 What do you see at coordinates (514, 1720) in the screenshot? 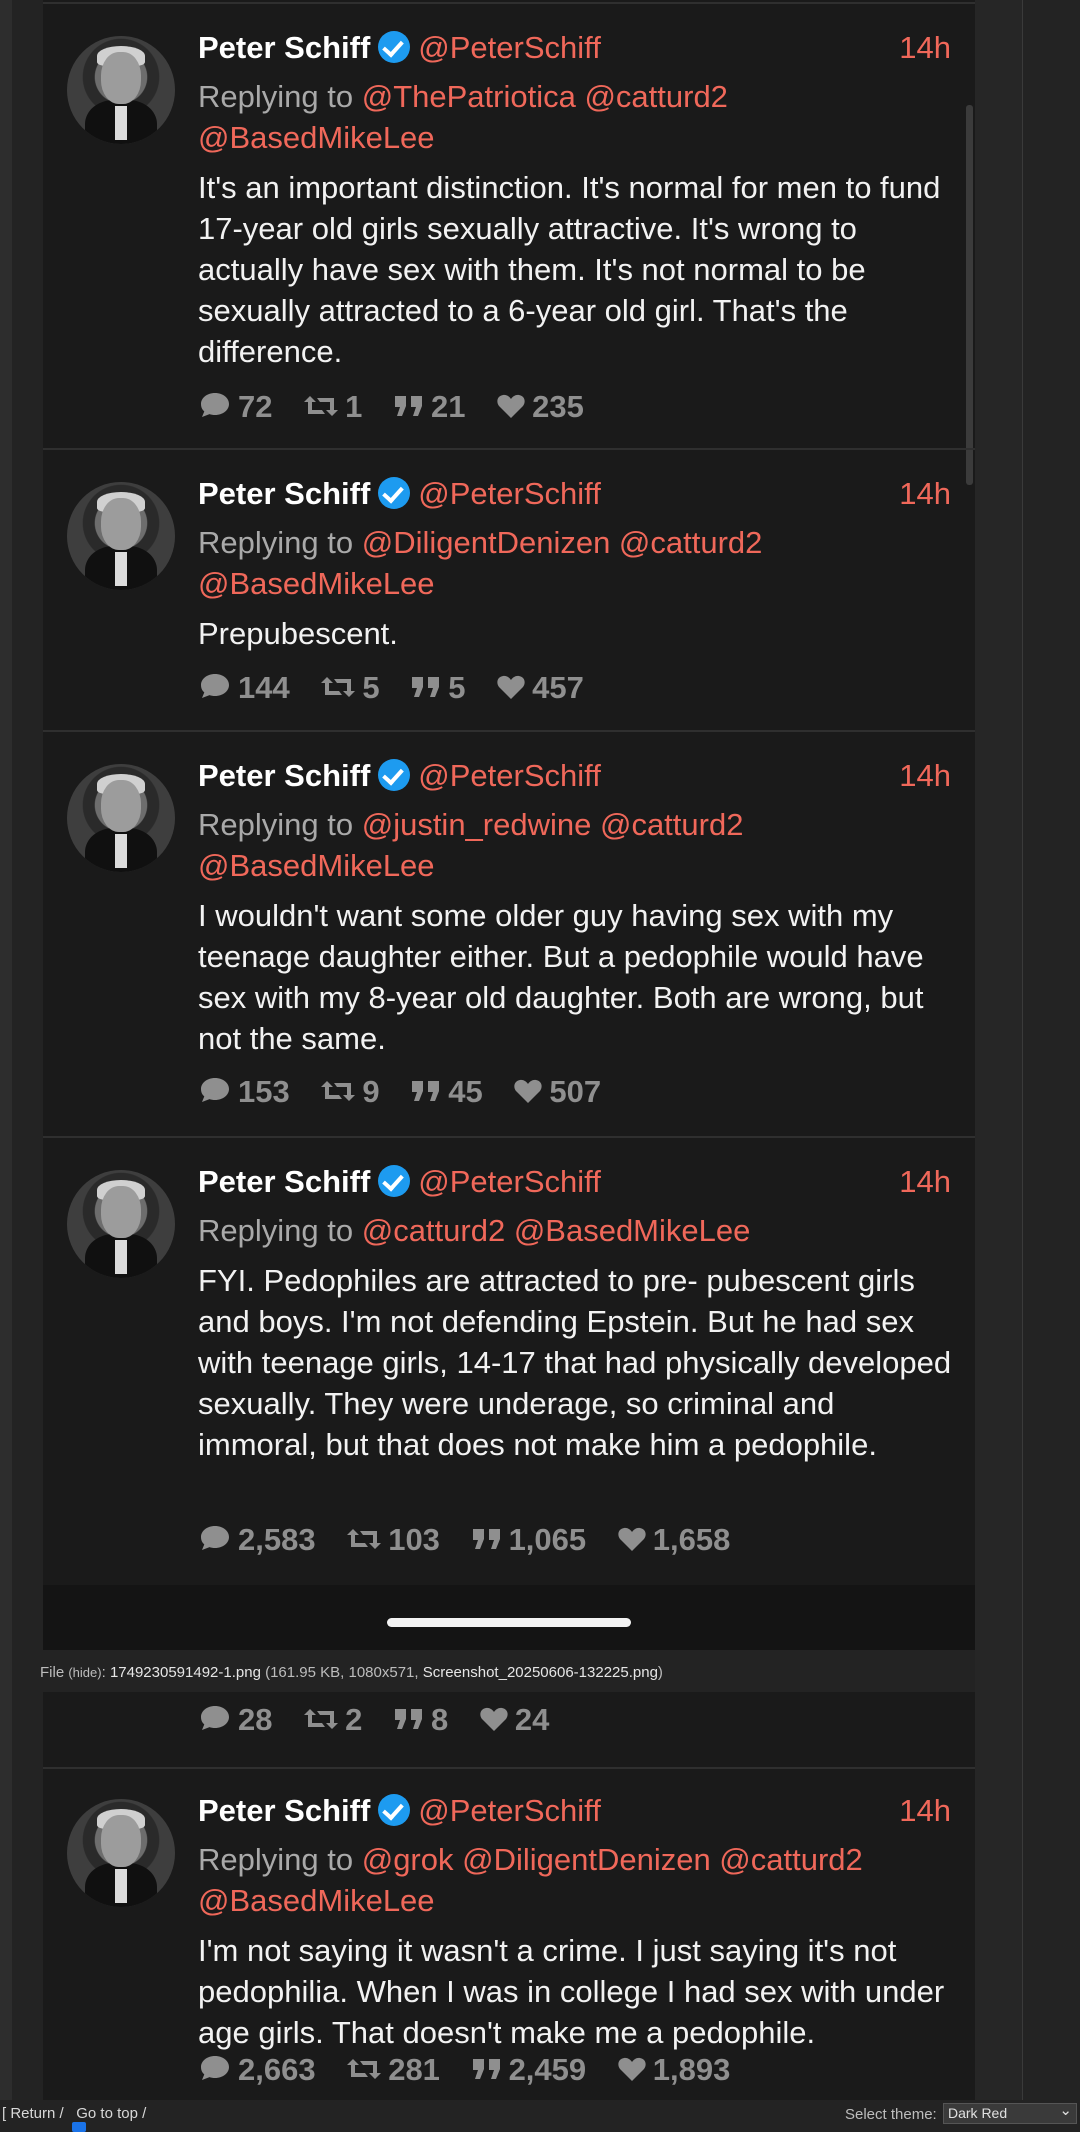
I see `like-count: 24` at bounding box center [514, 1720].